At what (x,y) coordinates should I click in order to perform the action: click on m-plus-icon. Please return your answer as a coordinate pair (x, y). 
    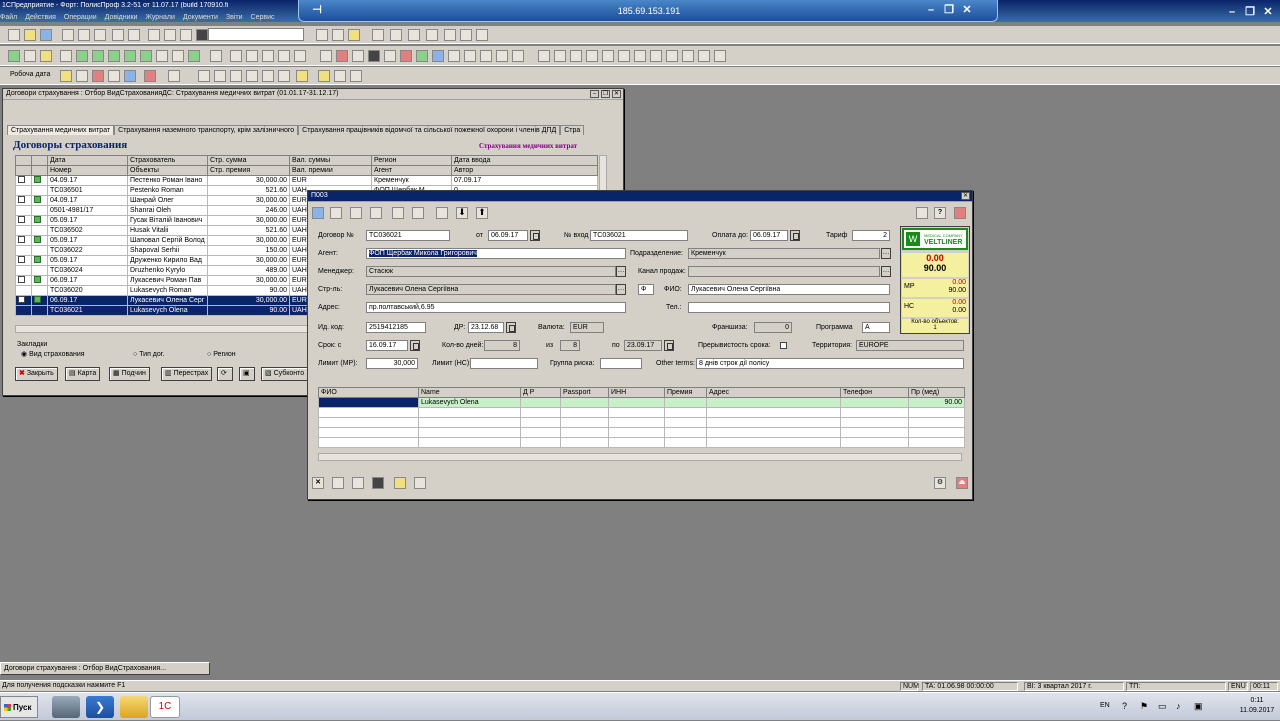
    Looking at the image, I should click on (466, 35).